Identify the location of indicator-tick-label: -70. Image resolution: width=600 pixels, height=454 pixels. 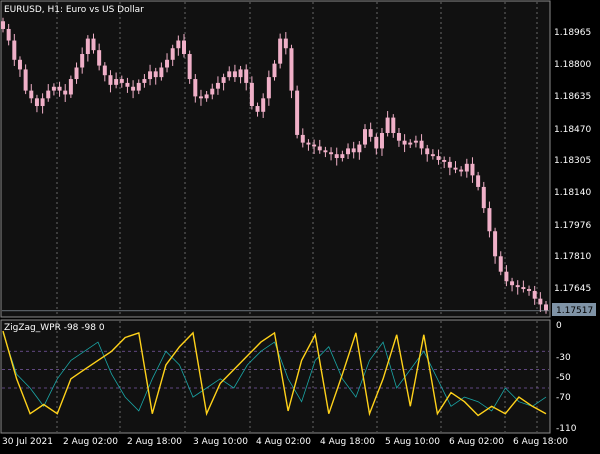
(563, 398).